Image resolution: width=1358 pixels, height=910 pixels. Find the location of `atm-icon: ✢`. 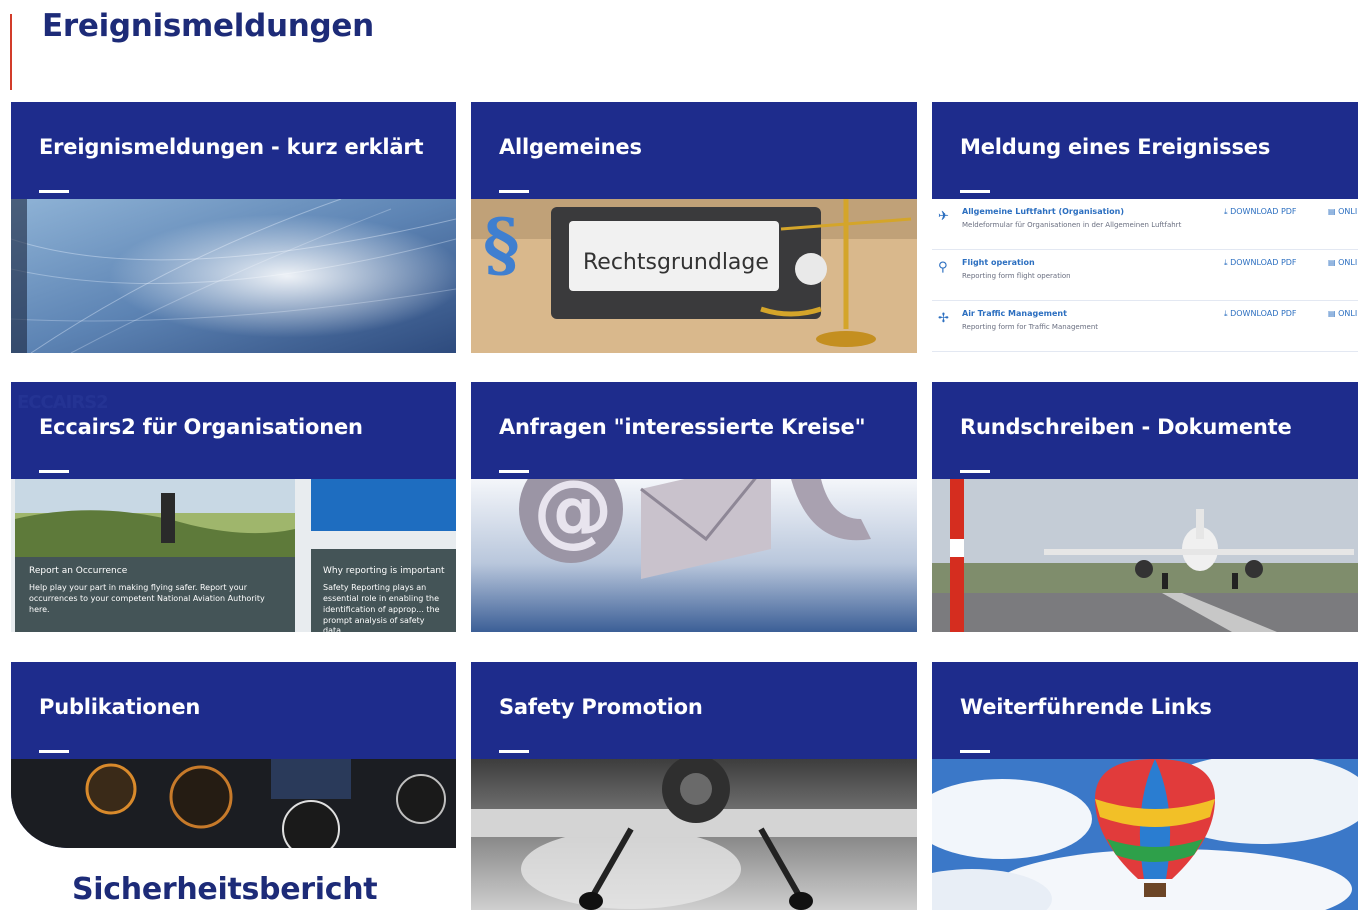

atm-icon: ✢ is located at coordinates (943, 318).